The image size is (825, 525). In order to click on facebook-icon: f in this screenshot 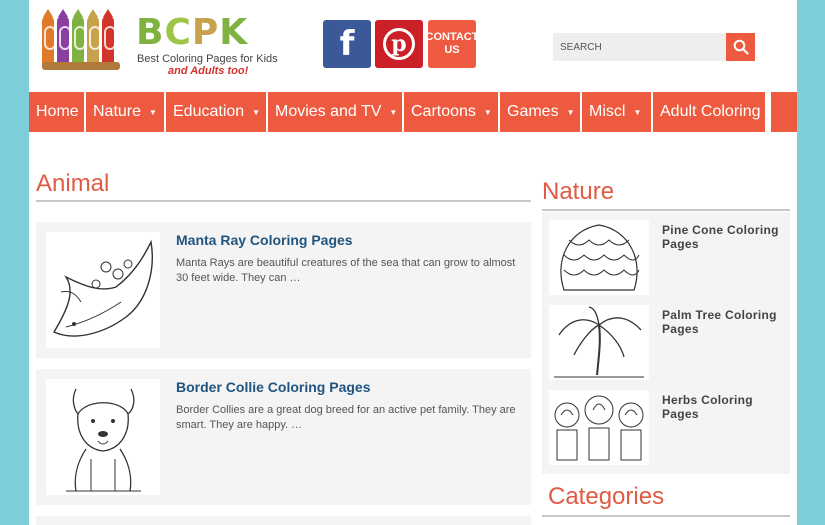, I will do `click(347, 44)`.